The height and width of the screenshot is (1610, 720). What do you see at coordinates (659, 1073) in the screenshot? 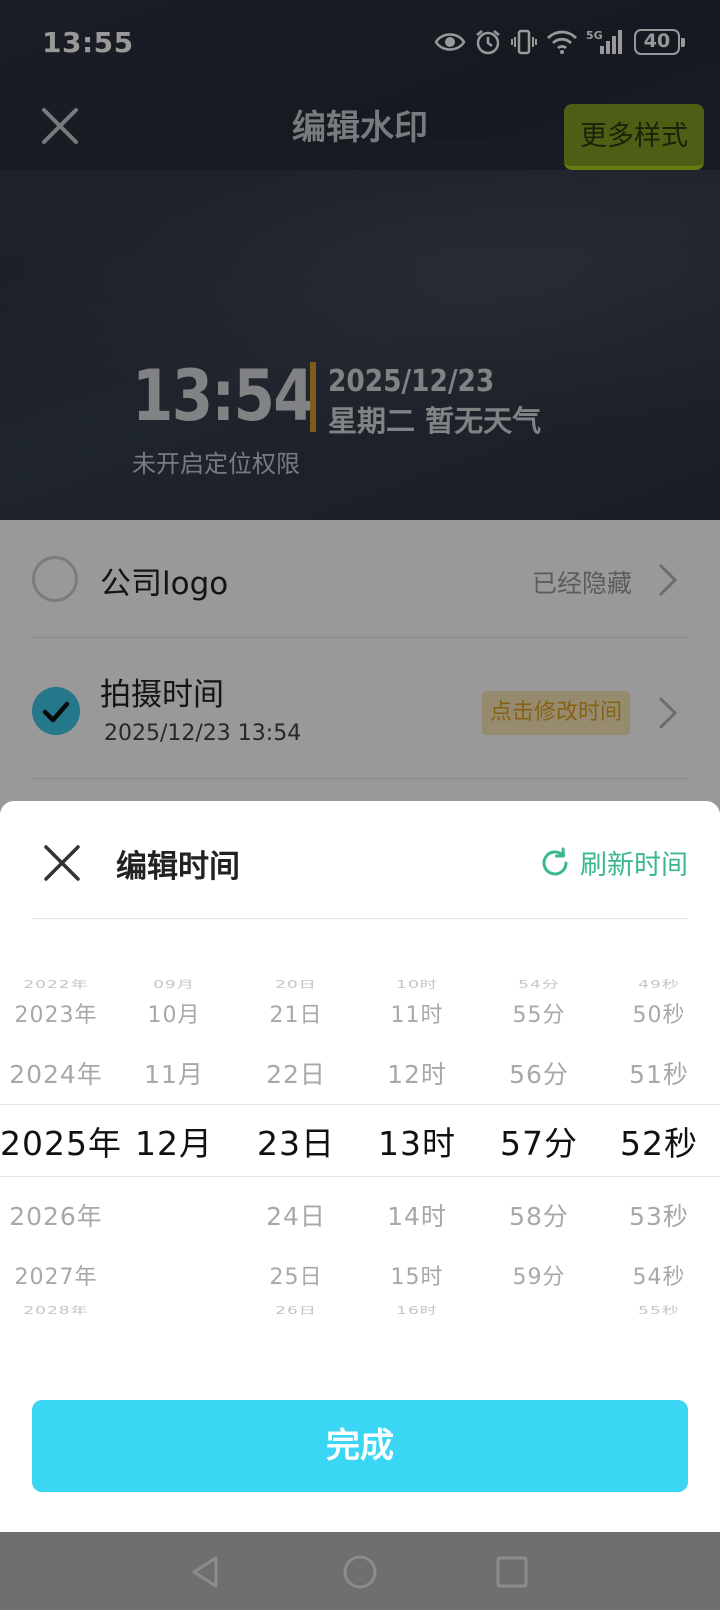
I see `picker-option: 51秒` at bounding box center [659, 1073].